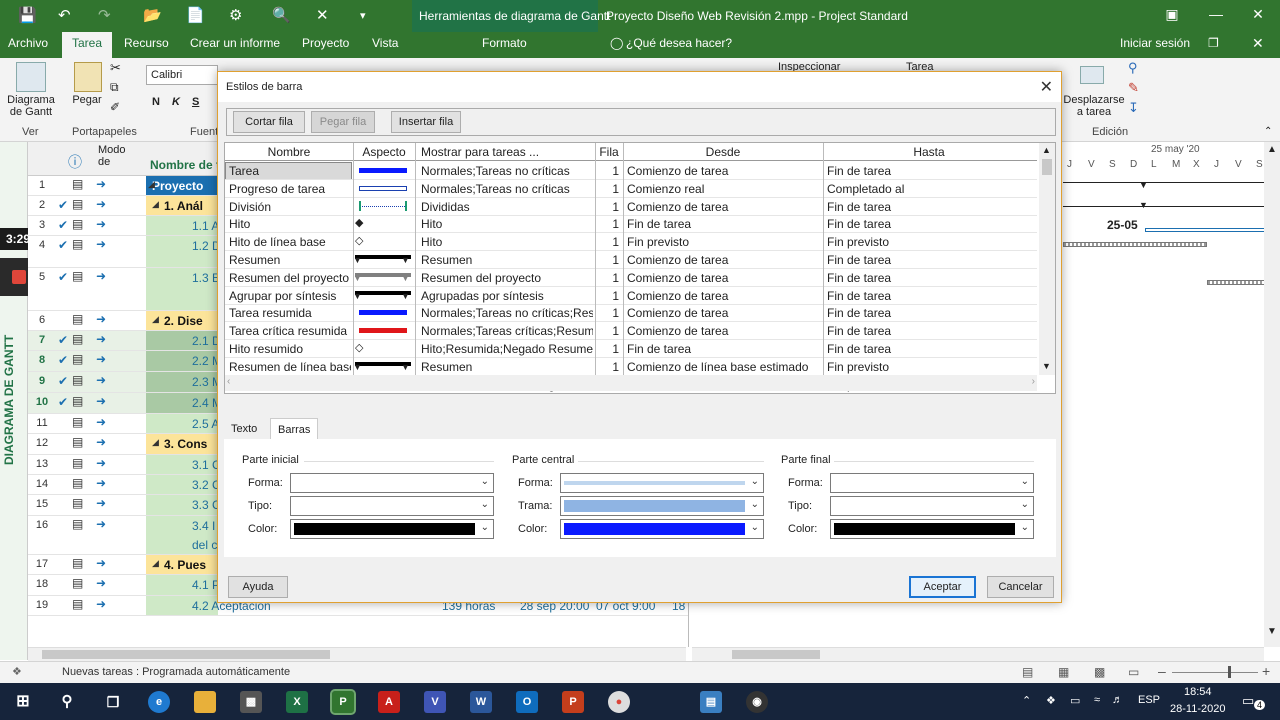 Image resolution: width=1280 pixels, height=720 pixels. Describe the element at coordinates (258, 587) in the screenshot. I see `help-button: Ayuda` at that location.